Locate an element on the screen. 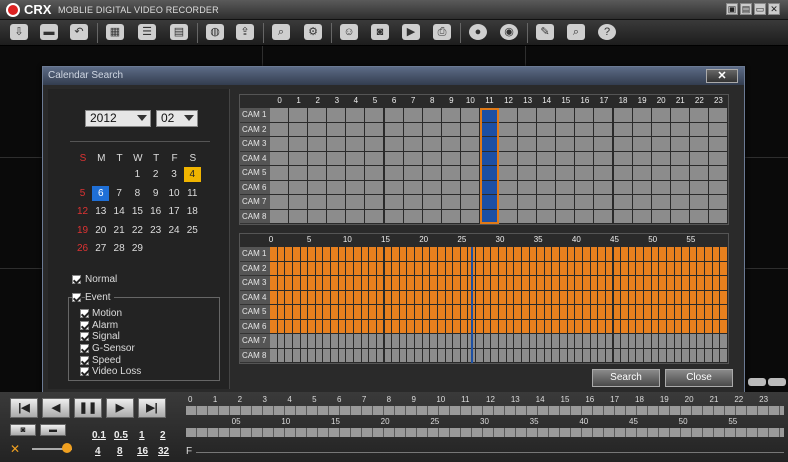  undo-icon: ↶ is located at coordinates (79, 32).